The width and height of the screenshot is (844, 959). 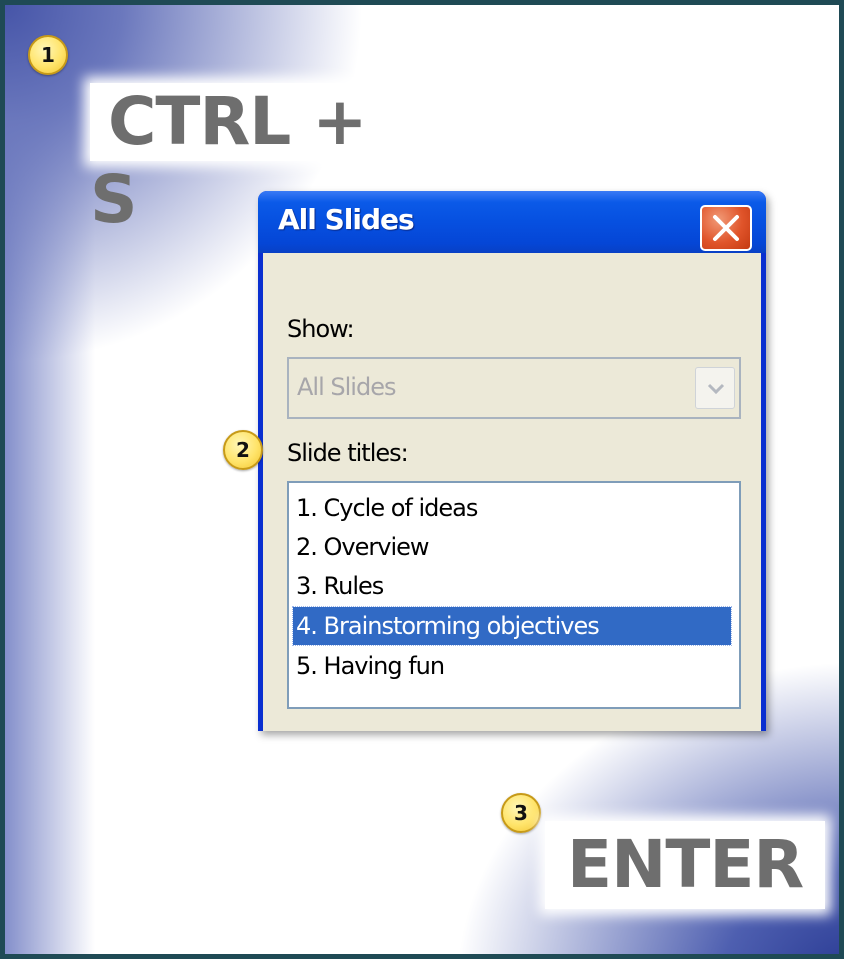 I want to click on close-button, so click(x=726, y=228).